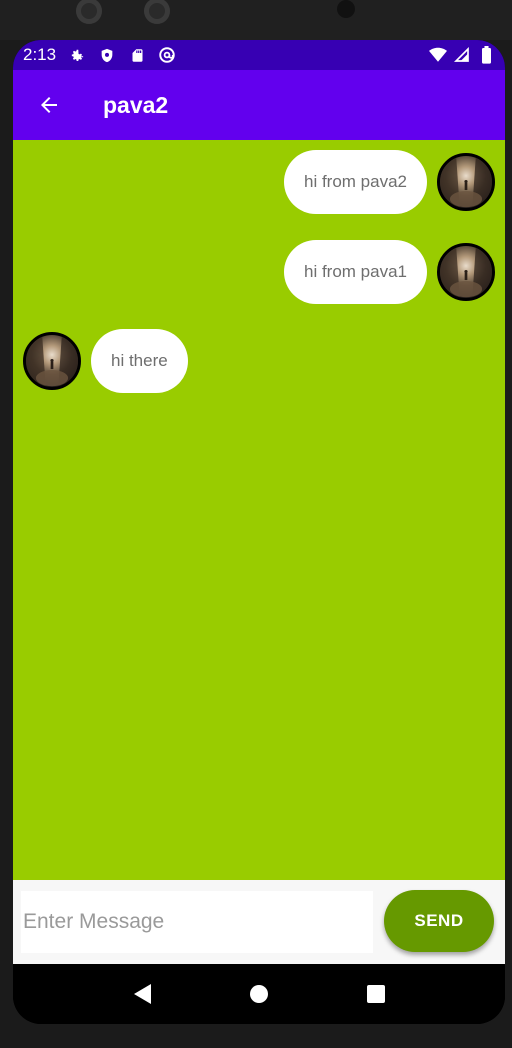 This screenshot has width=512, height=1048. What do you see at coordinates (197, 922) in the screenshot?
I see `message-input` at bounding box center [197, 922].